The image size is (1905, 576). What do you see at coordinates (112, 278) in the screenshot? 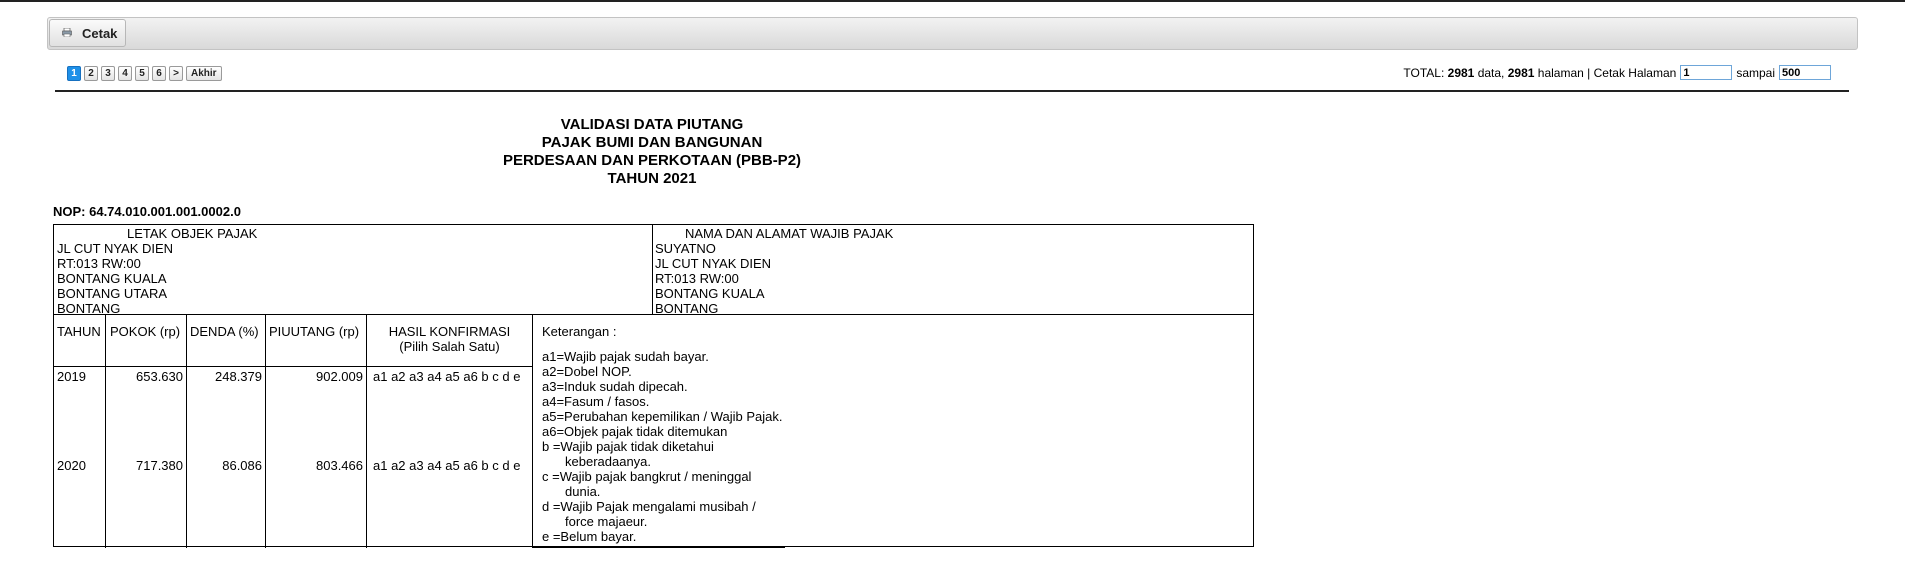
I see `object-line: BONTANG KUALA` at bounding box center [112, 278].